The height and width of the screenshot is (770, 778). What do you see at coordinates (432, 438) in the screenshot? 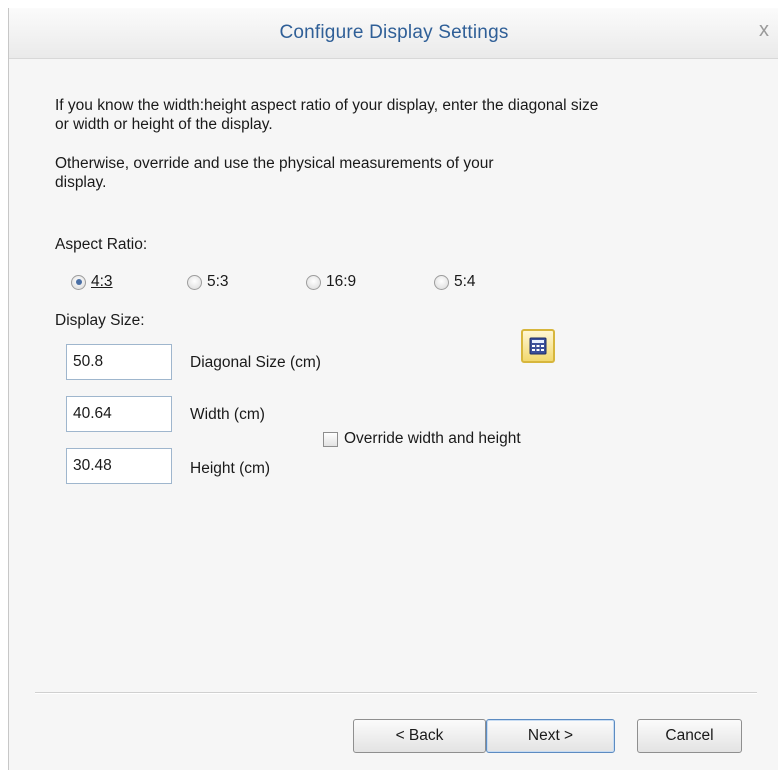
I see `override-label: Override width and height` at bounding box center [432, 438].